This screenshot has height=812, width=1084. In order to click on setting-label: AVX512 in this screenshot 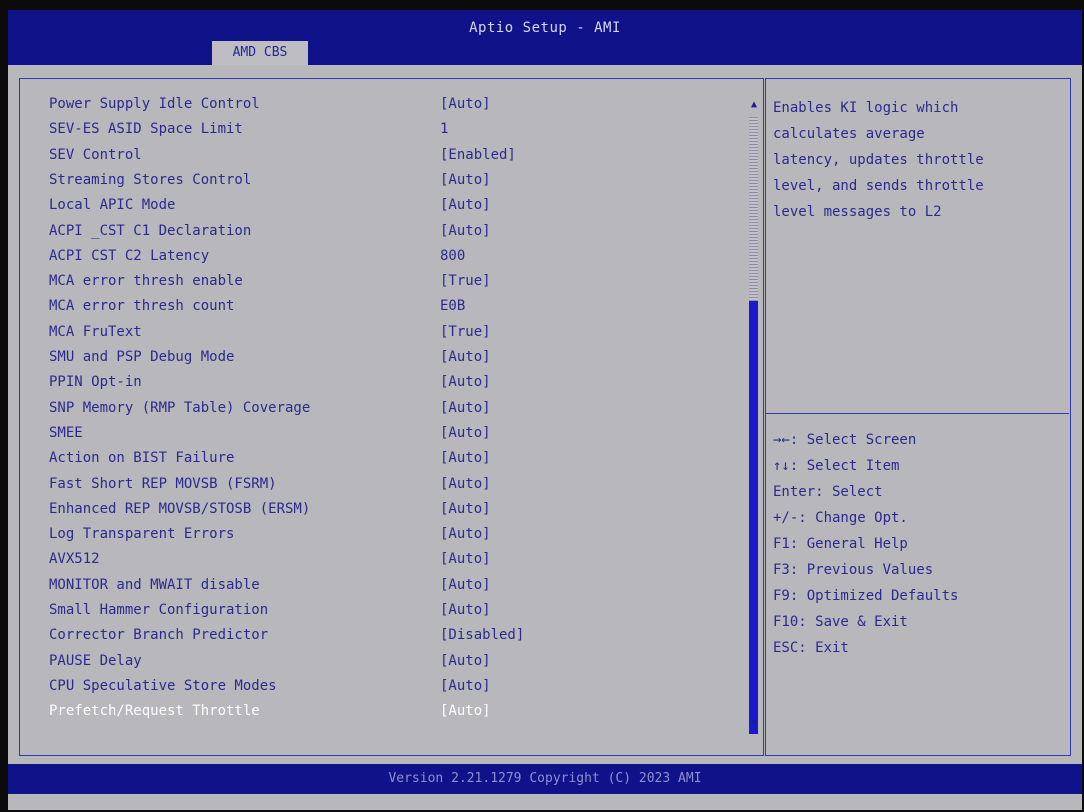, I will do `click(74, 559)`.